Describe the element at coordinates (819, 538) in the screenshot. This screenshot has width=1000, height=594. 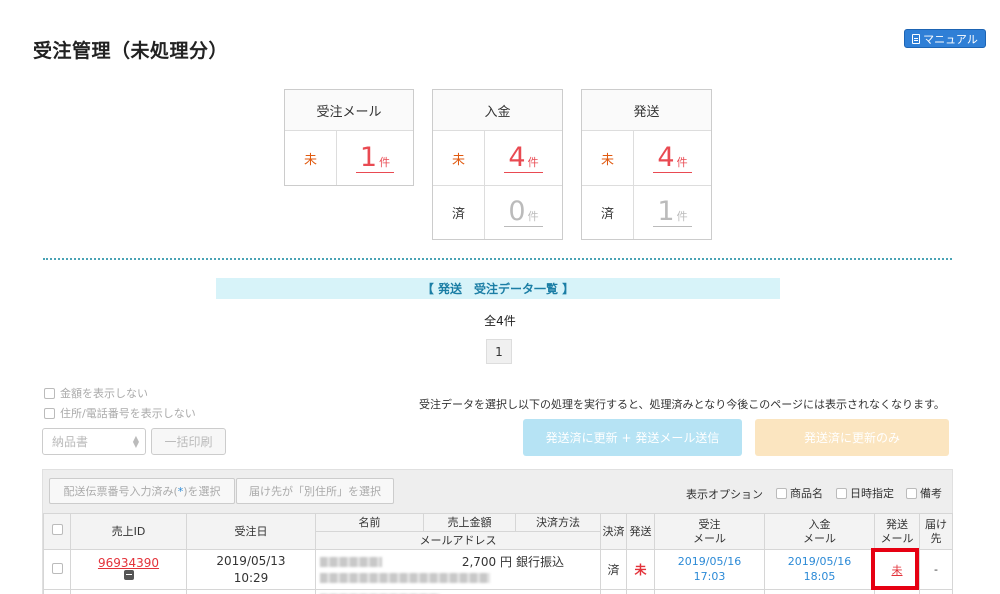
I see `col-payment-mail-l2: メール` at that location.